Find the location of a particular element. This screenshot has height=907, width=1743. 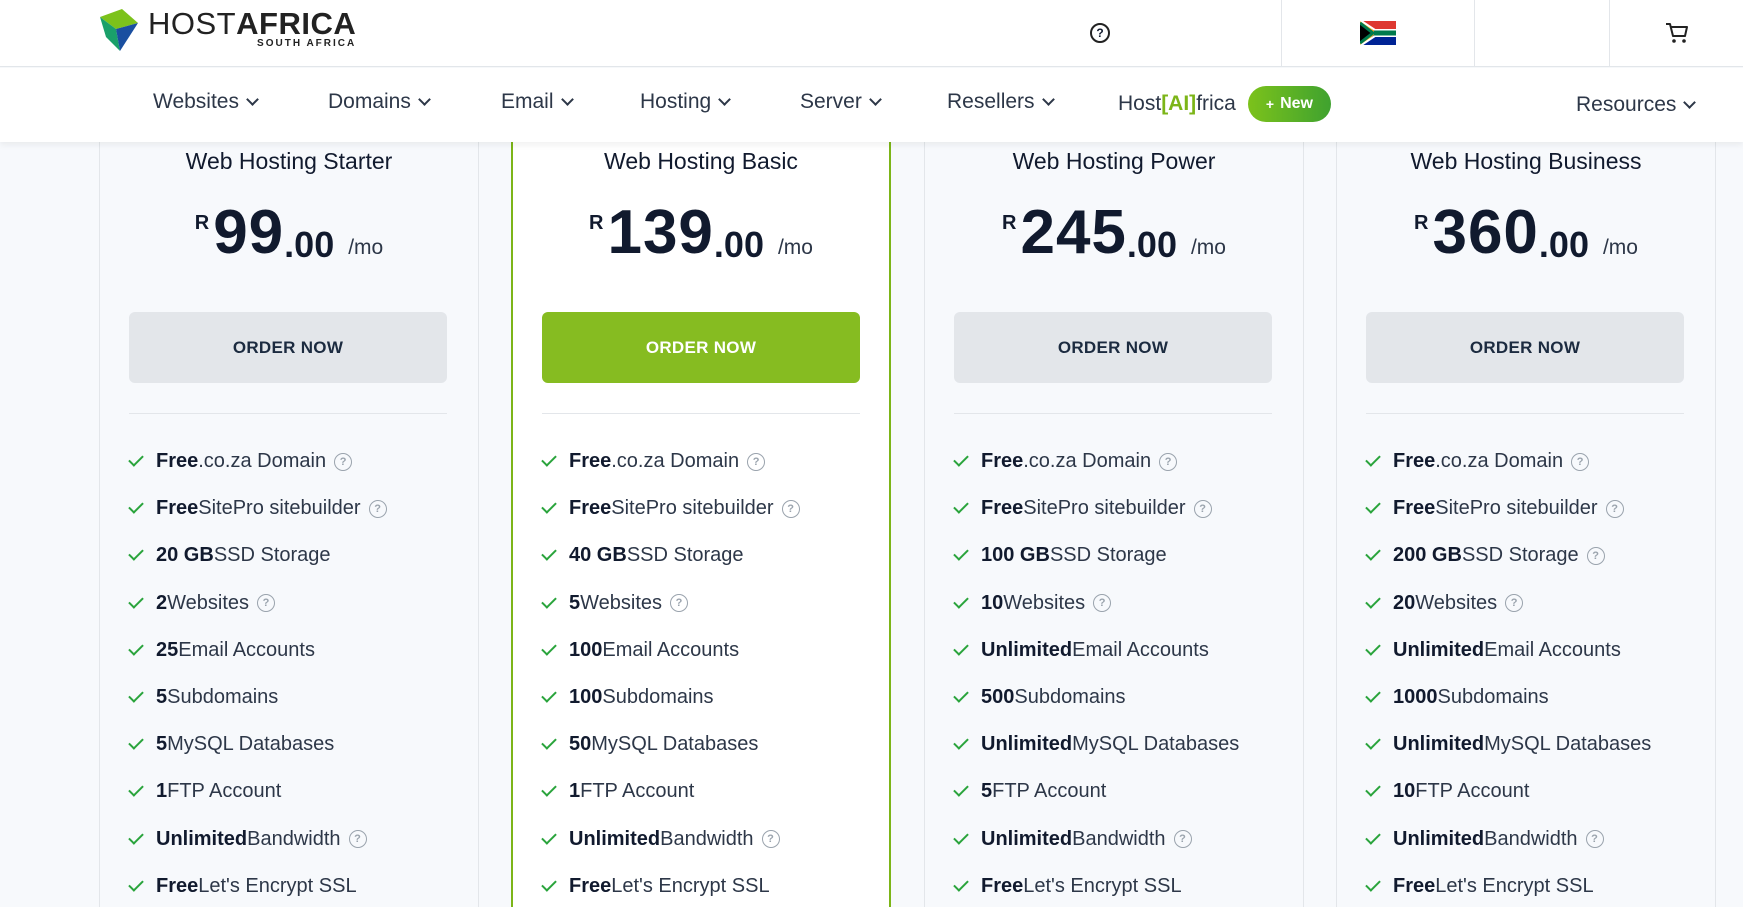

feature-item: Free SitePro sitebuilder? is located at coordinates (711, 508).